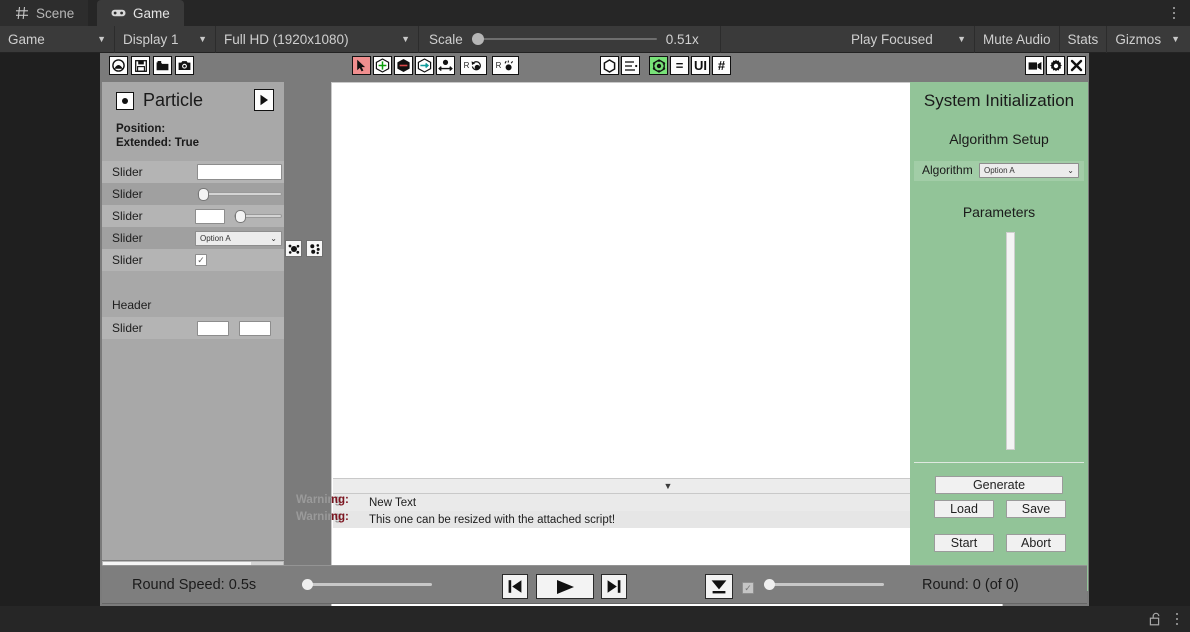 This screenshot has width=1190, height=632. What do you see at coordinates (201, 260) in the screenshot?
I see `row-checkbox-4: ✓` at bounding box center [201, 260].